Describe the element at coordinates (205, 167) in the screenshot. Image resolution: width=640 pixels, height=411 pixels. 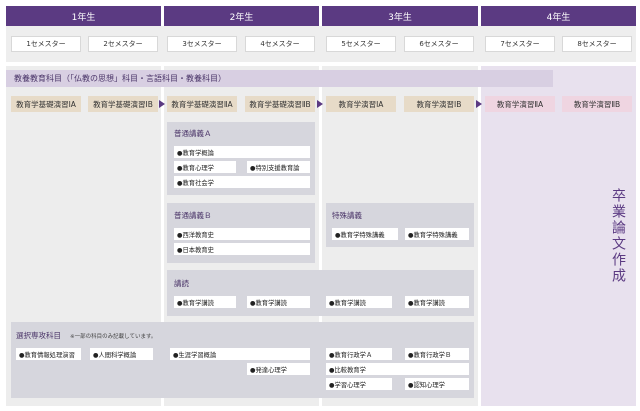
I see `course-chip: ●教育心理学` at that location.